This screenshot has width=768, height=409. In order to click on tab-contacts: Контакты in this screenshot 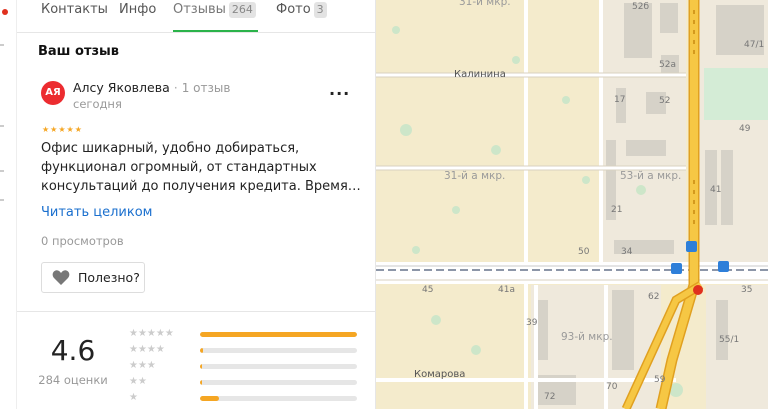, I will do `click(74, 17)`.